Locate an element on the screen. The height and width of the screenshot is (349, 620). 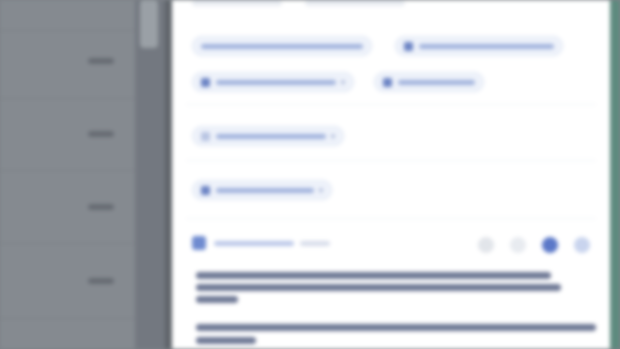
scrollbar-thumb is located at coordinates (149, 24).